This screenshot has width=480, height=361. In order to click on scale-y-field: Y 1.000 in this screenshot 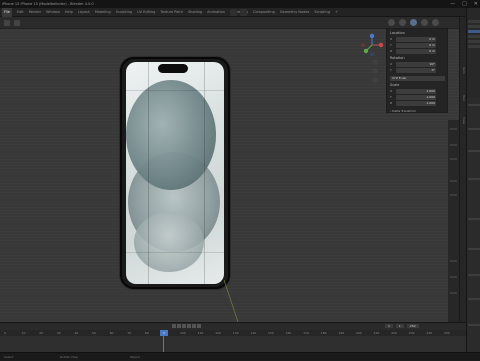, I will do `click(417, 97)`.